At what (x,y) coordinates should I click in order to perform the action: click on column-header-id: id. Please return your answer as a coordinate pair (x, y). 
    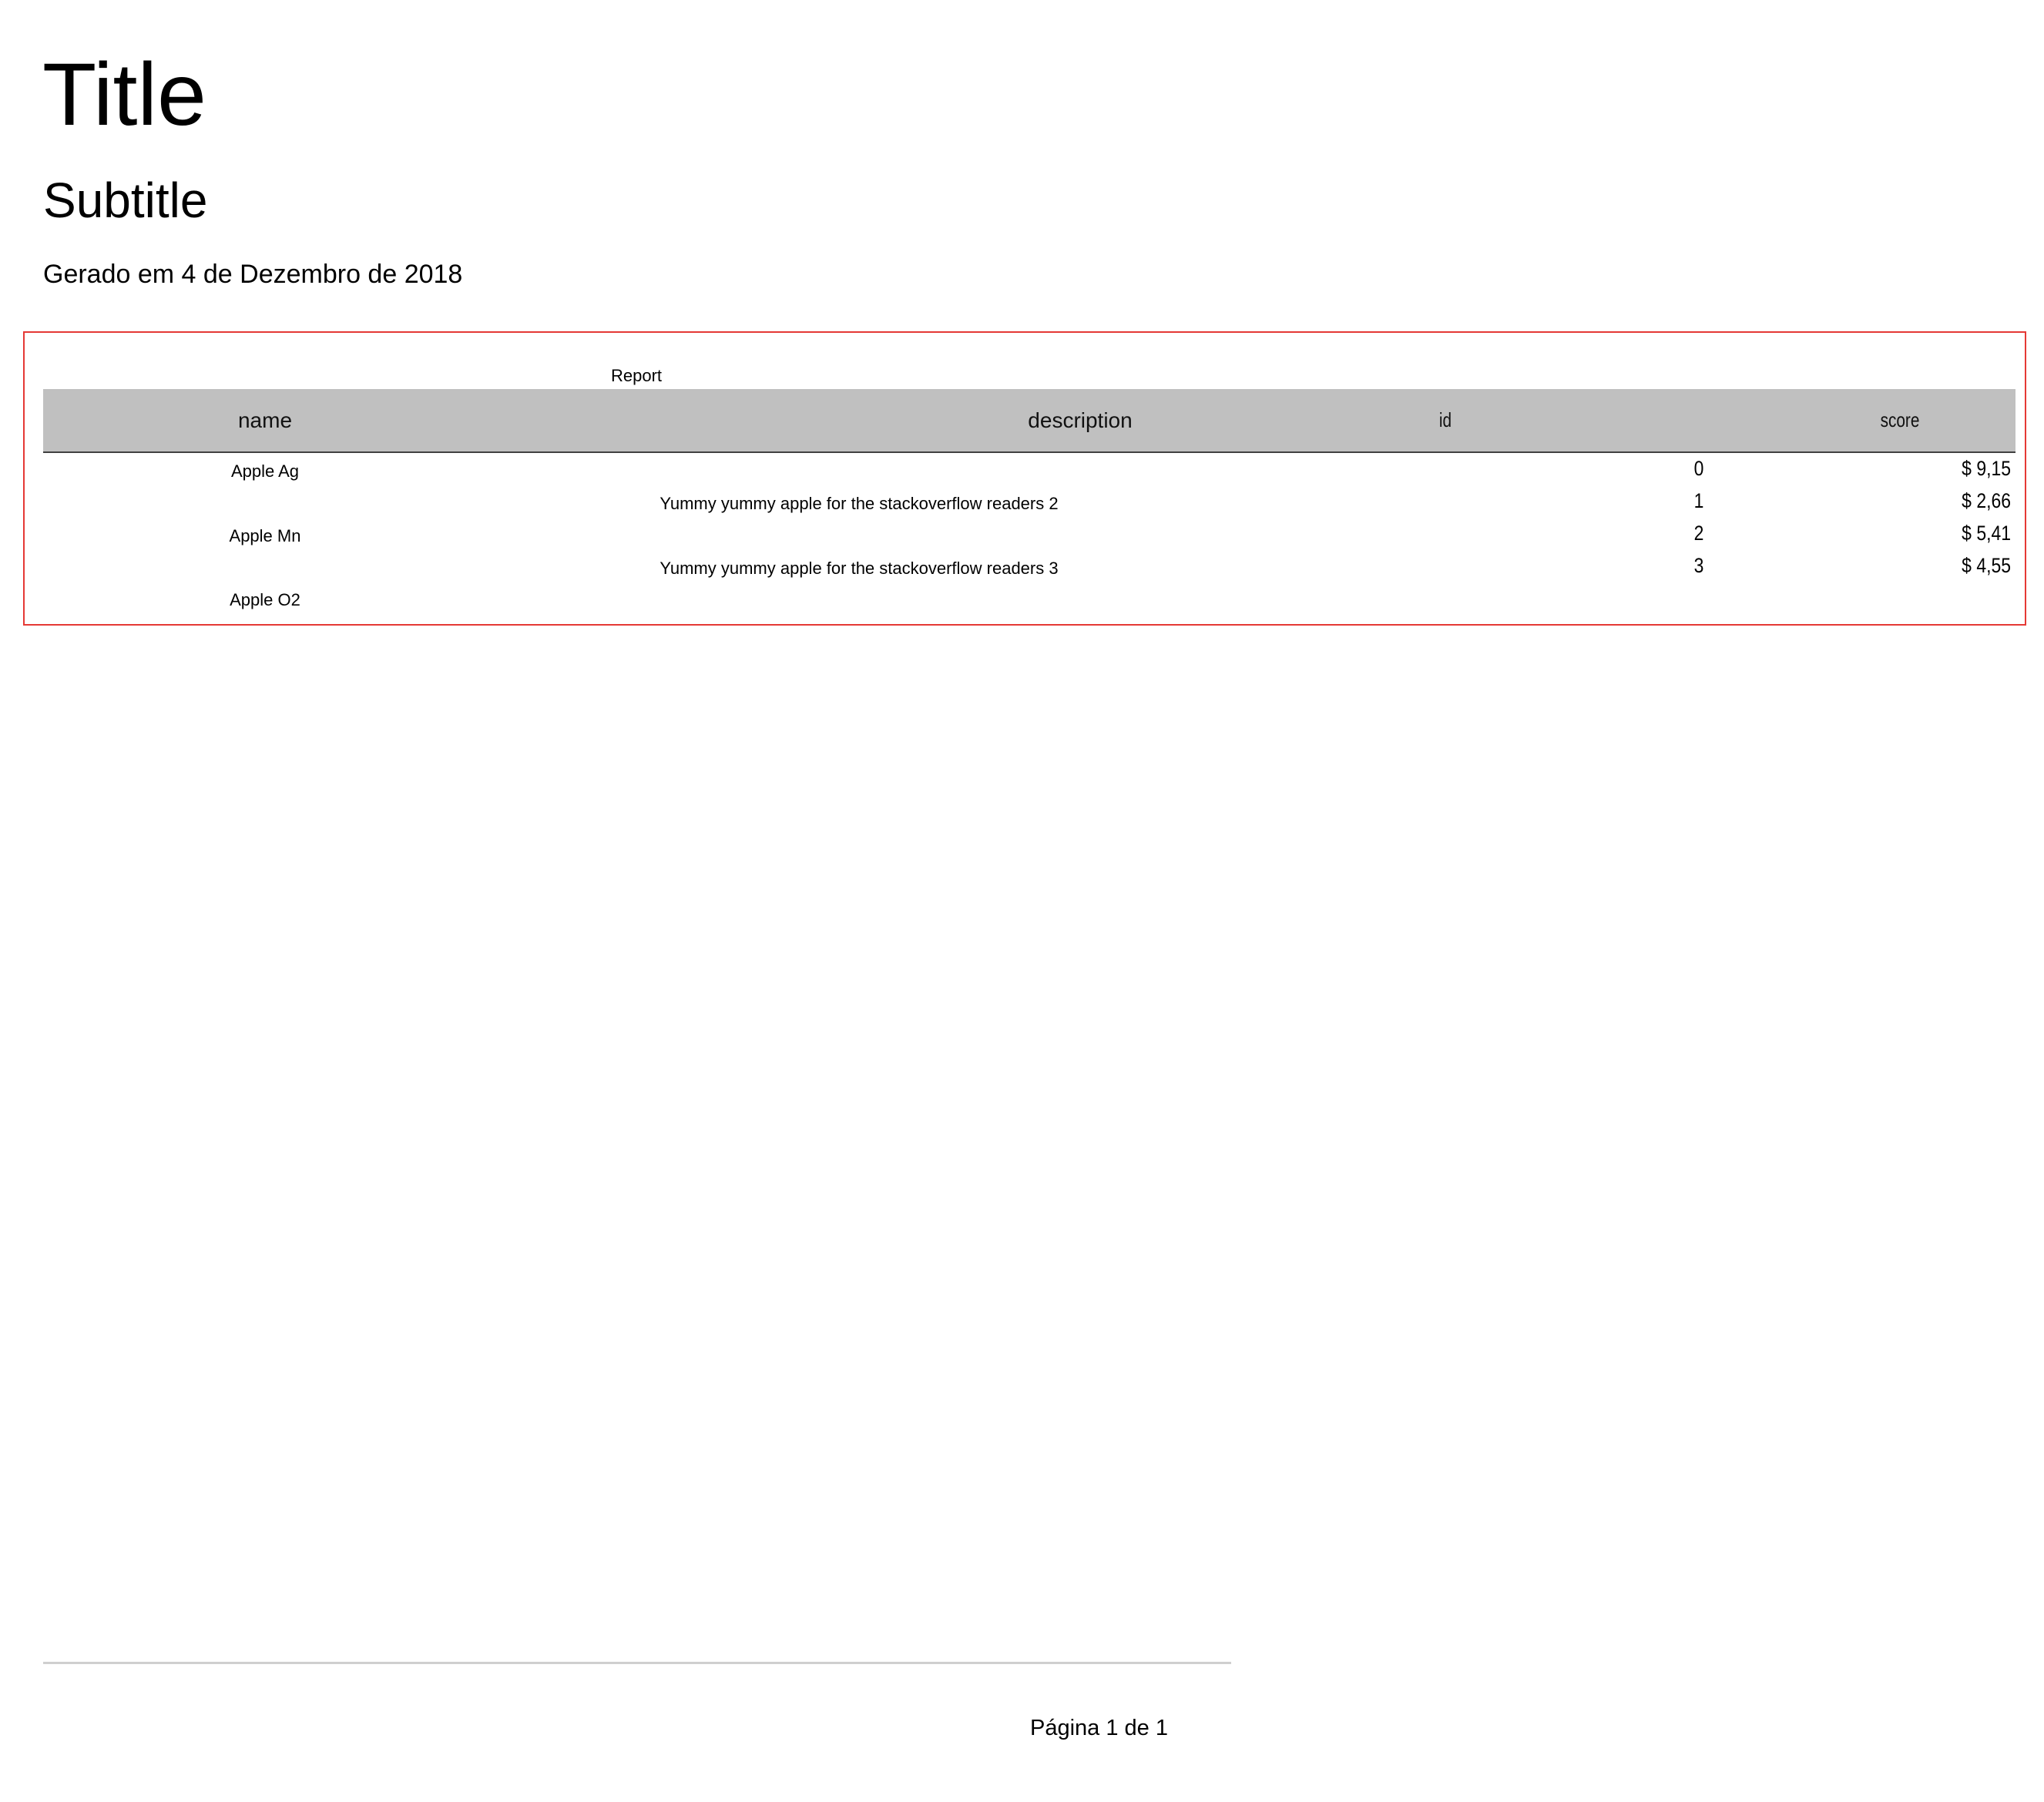
    Looking at the image, I should click on (1445, 419).